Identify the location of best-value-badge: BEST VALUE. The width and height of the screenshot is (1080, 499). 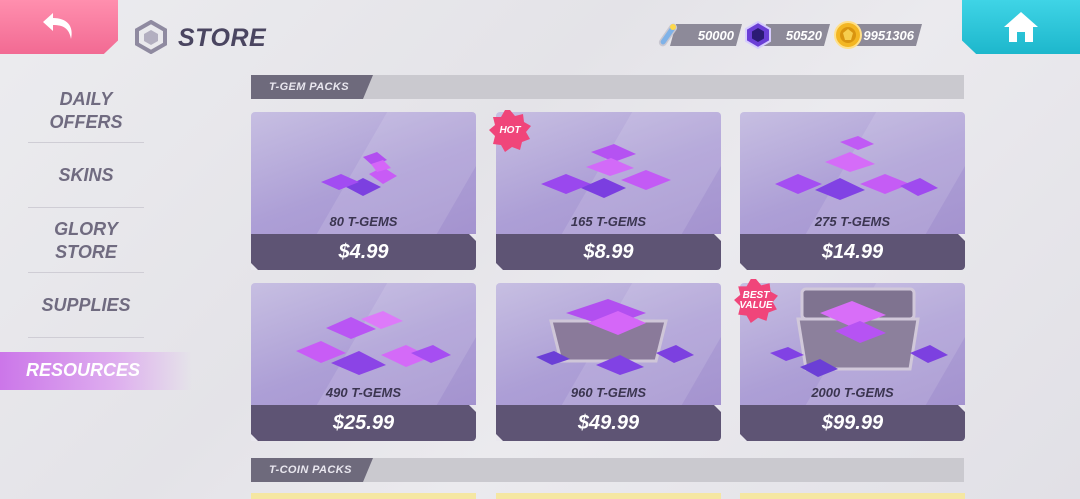
(756, 301).